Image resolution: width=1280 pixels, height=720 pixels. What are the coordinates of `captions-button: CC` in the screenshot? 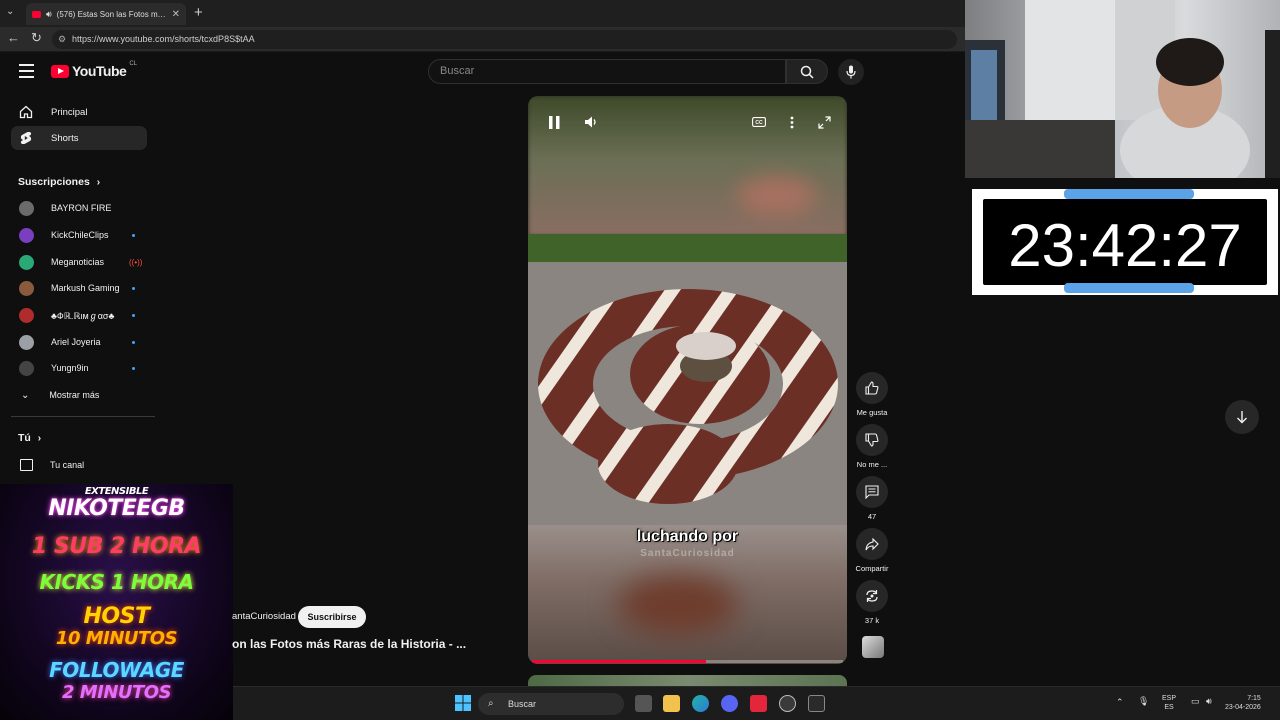 It's located at (759, 122).